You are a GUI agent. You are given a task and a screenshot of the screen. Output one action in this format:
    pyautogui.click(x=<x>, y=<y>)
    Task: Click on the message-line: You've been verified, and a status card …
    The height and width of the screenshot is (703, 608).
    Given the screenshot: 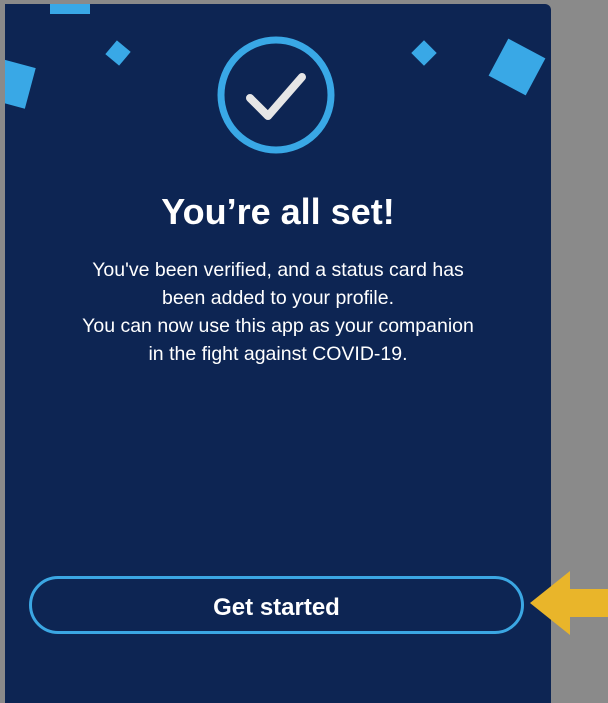 What is the action you would take?
    pyautogui.click(x=278, y=270)
    